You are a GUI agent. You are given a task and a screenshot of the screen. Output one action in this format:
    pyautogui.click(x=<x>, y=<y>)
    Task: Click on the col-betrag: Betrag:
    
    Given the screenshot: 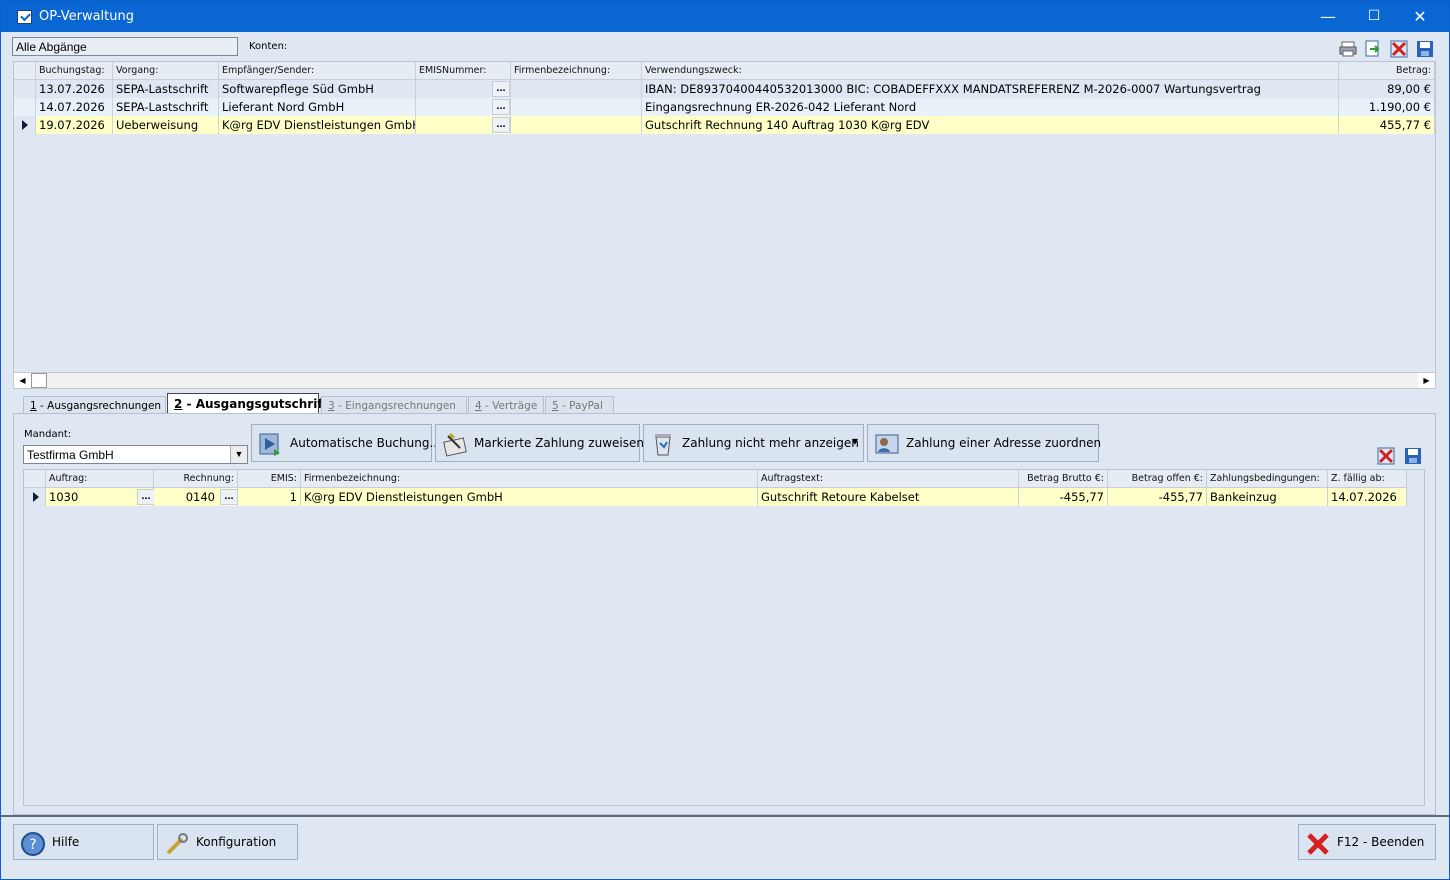 What is the action you would take?
    pyautogui.click(x=1387, y=71)
    